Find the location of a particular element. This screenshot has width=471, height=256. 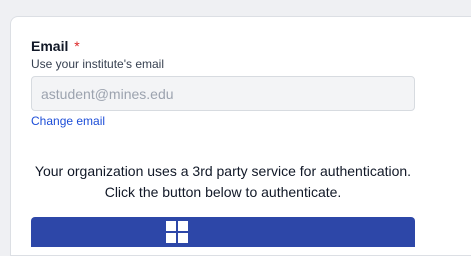

sso-provider-icon is located at coordinates (177, 232).